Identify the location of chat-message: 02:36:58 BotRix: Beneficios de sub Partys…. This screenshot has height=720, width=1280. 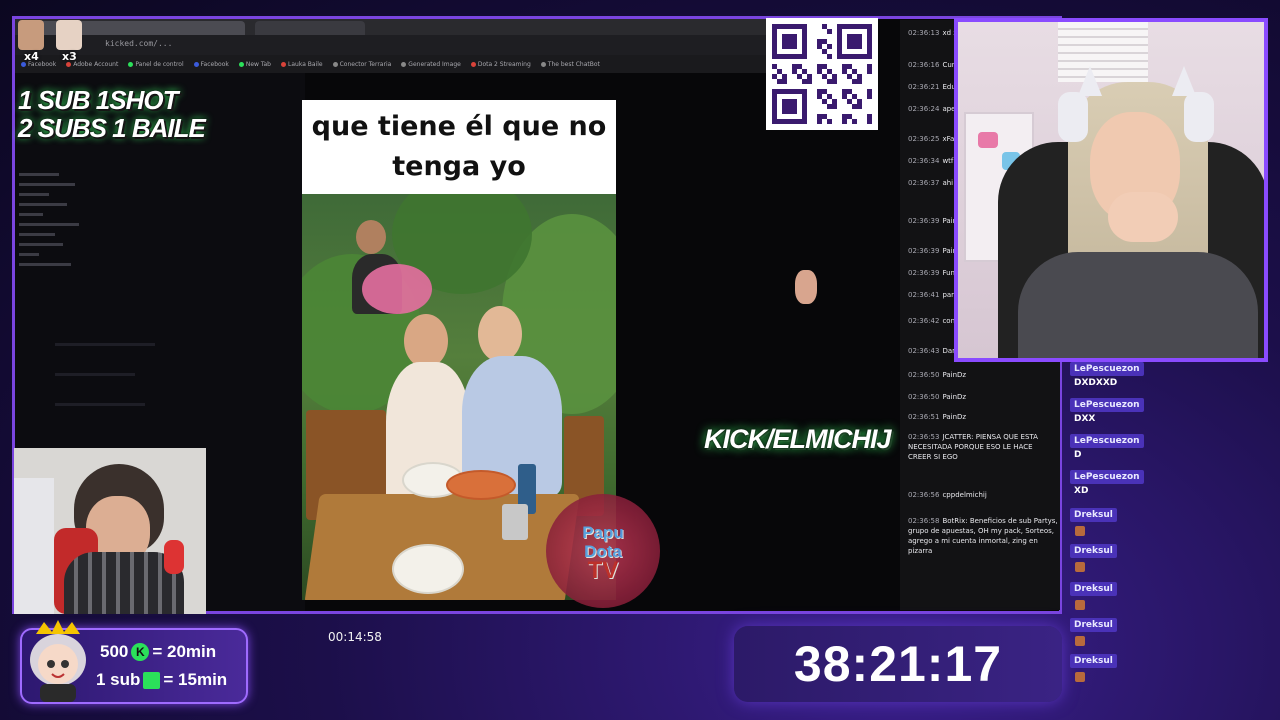
(983, 536).